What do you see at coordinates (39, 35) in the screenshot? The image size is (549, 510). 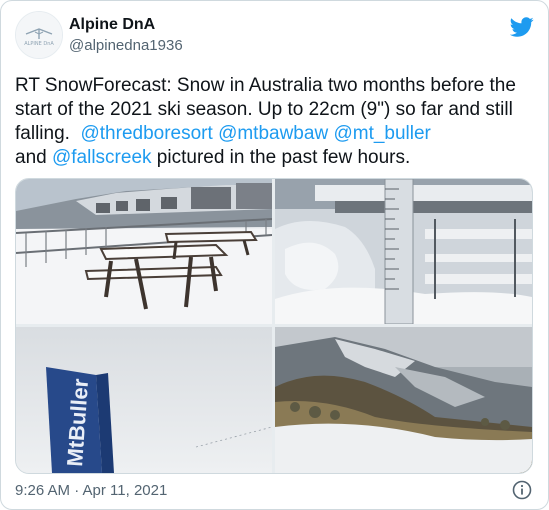 I see `avatar: ALPINE DnA` at bounding box center [39, 35].